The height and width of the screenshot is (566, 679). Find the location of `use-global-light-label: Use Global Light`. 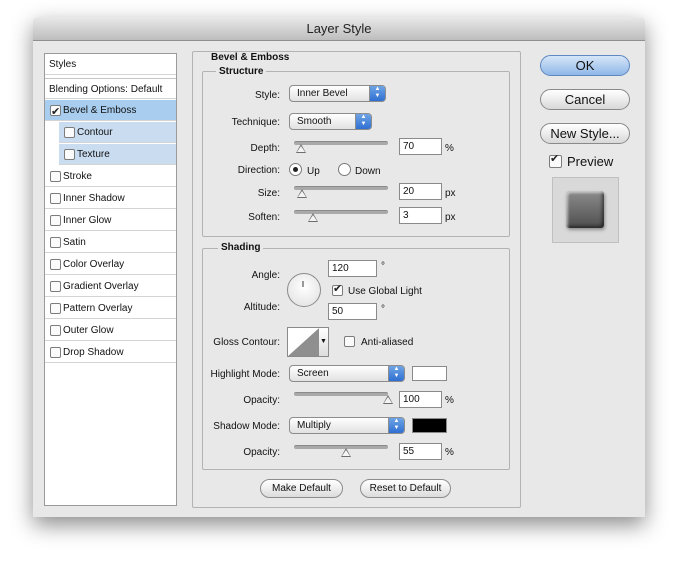

use-global-light-label: Use Global Light is located at coordinates (385, 291).